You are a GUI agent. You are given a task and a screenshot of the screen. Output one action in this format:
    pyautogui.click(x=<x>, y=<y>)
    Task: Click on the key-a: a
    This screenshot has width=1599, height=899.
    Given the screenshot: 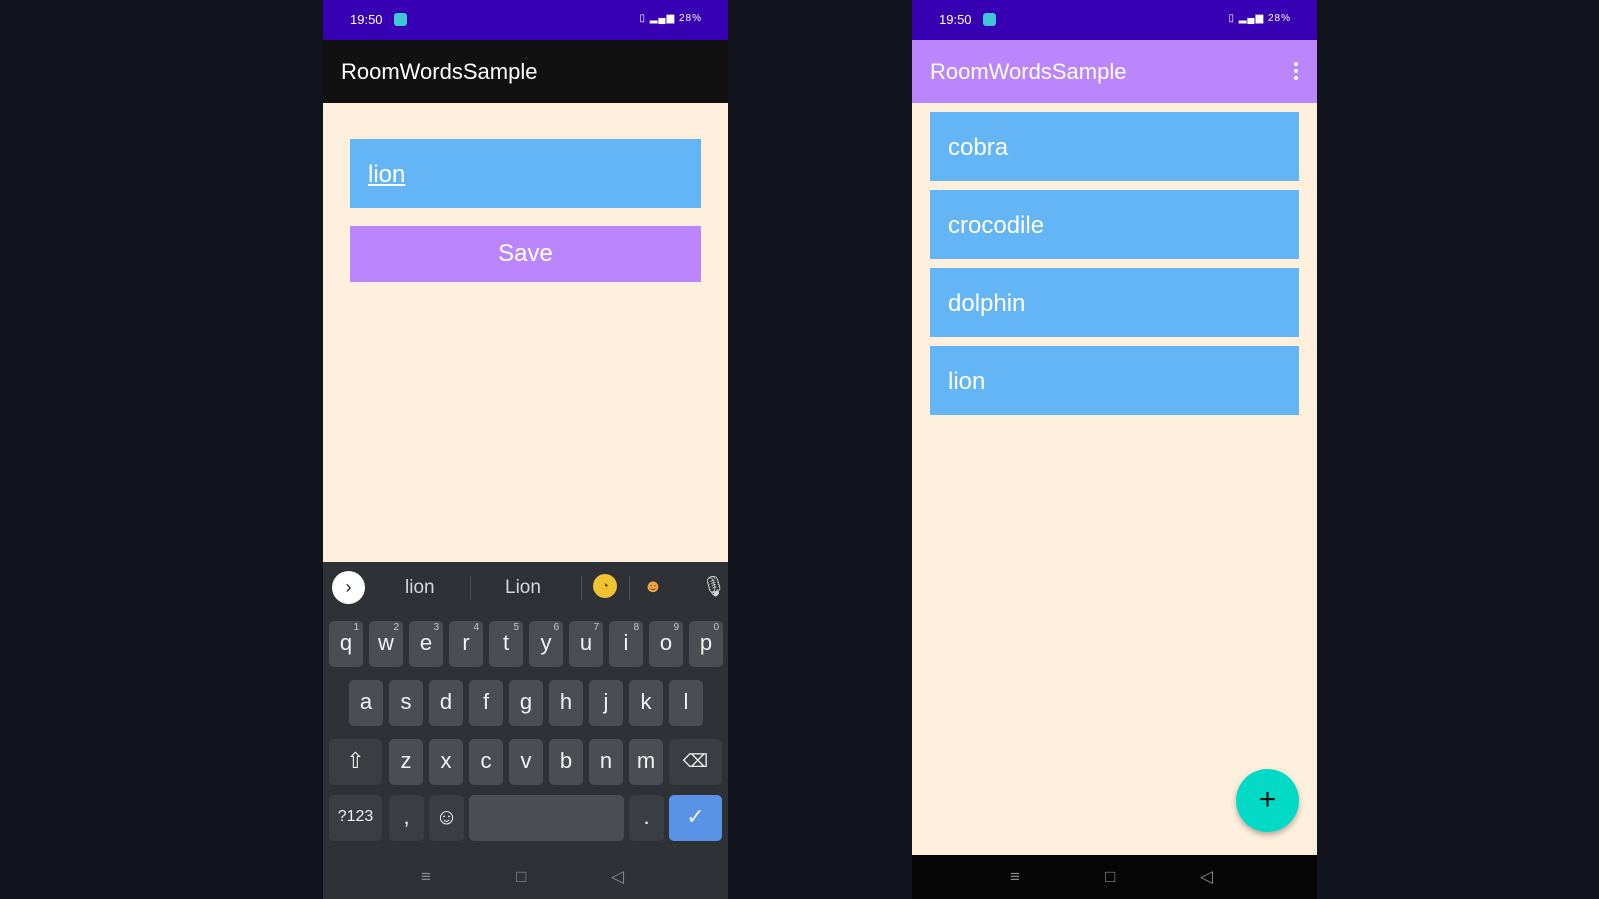 What is the action you would take?
    pyautogui.click(x=366, y=703)
    